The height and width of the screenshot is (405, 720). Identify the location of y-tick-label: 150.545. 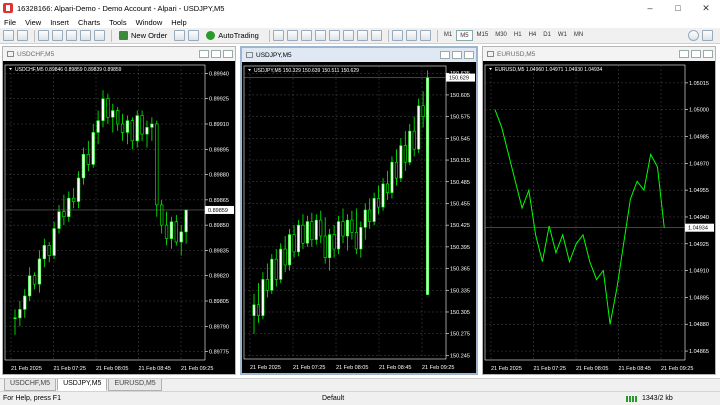
(460, 139).